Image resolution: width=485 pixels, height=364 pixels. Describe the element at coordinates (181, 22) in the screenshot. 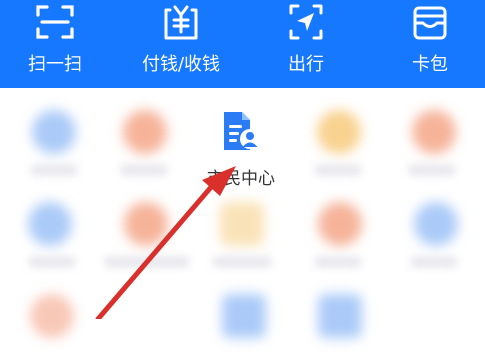

I see `payment-code-icon` at that location.